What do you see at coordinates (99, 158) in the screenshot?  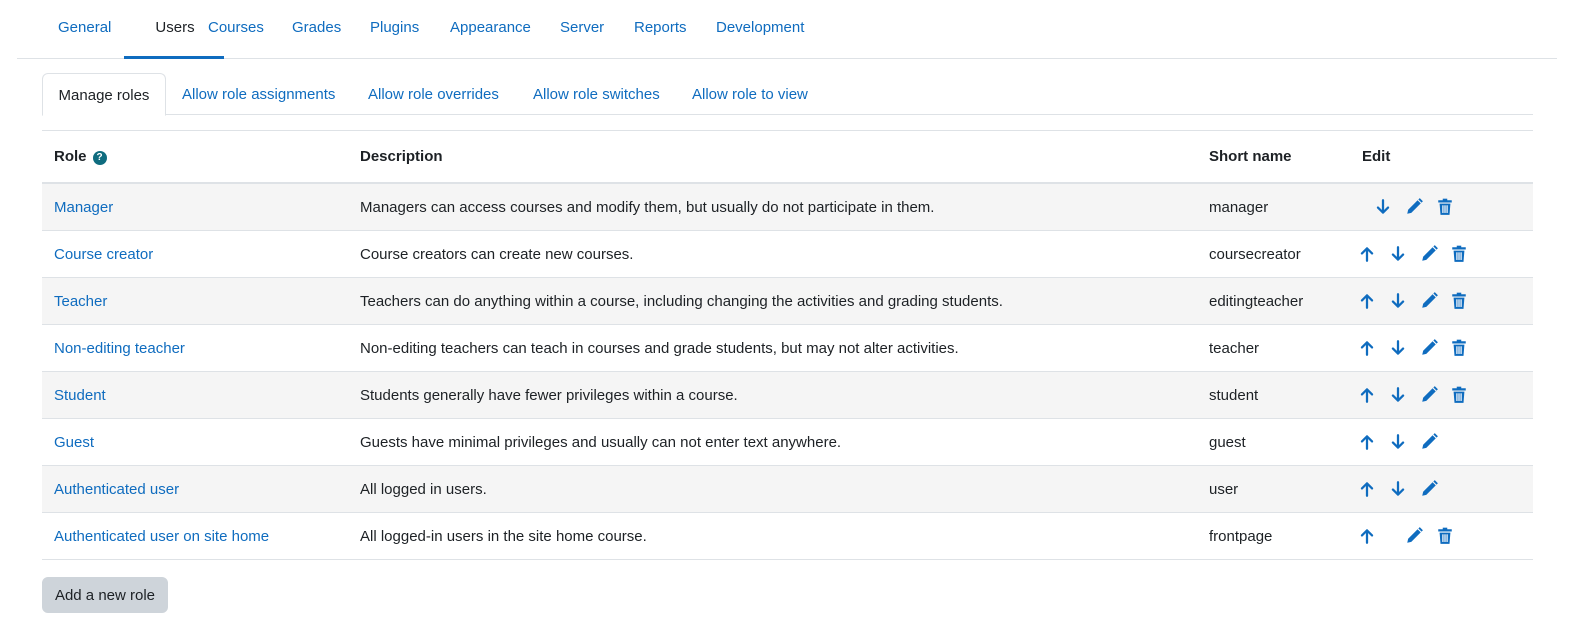 I see `help-icon: ?` at bounding box center [99, 158].